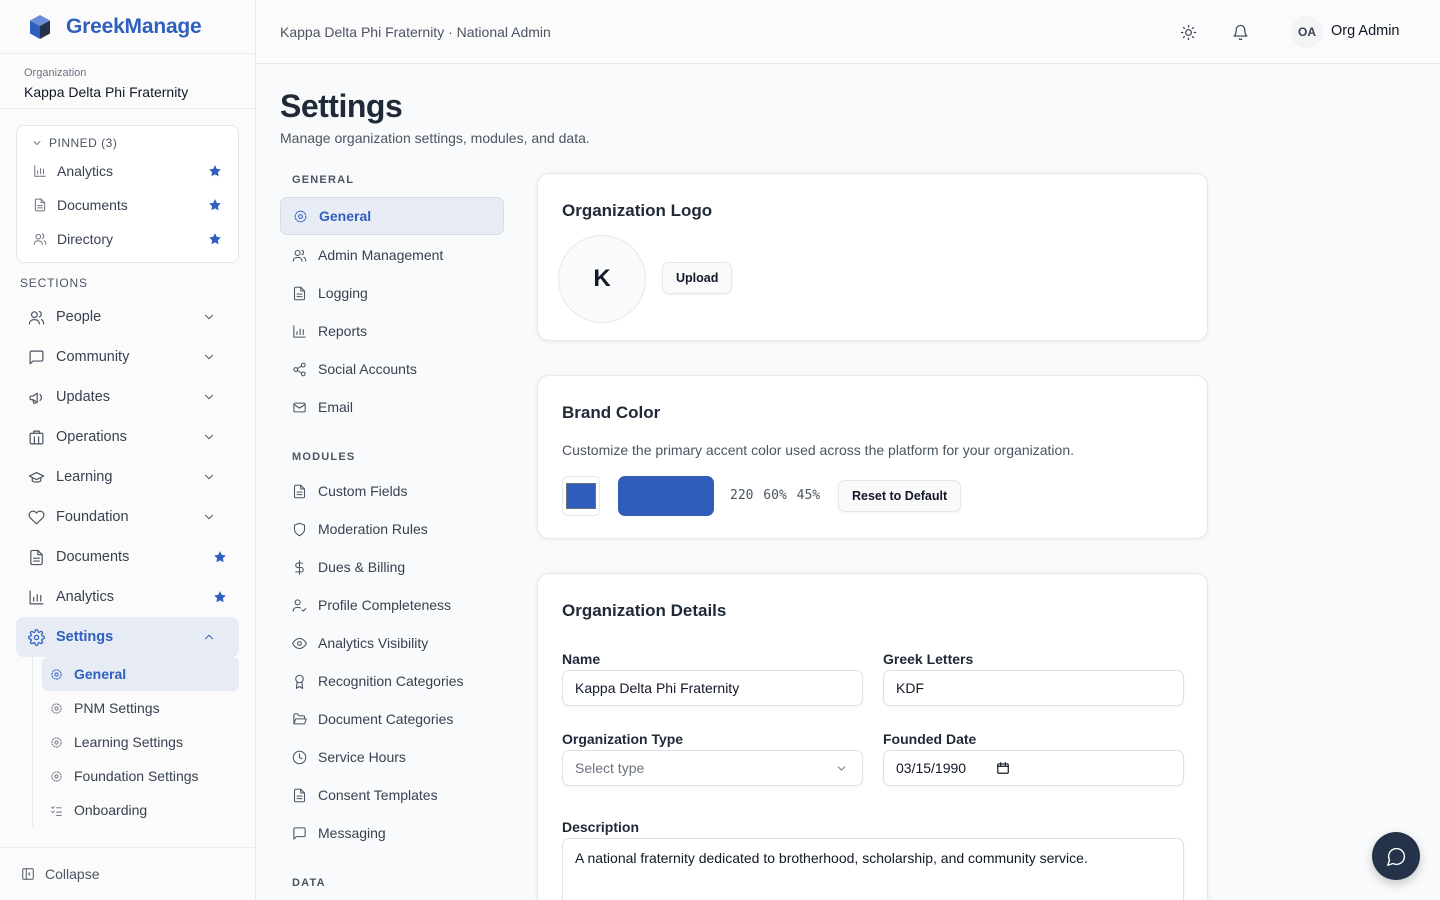 Image resolution: width=1440 pixels, height=900 pixels. Describe the element at coordinates (127, 317) in the screenshot. I see `sidebar-item-people: People` at that location.